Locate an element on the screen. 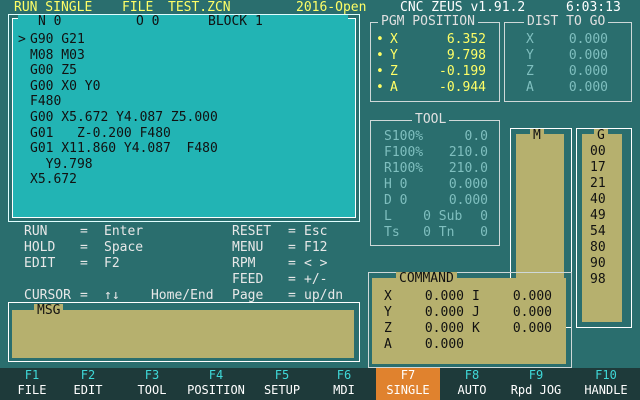  g-code: 40 is located at coordinates (598, 199).